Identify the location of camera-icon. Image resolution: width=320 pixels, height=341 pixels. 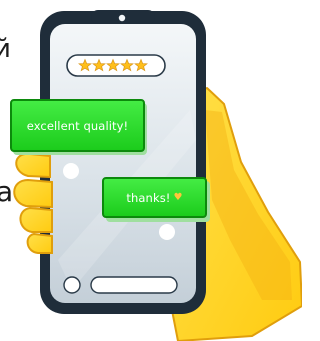
(122, 18).